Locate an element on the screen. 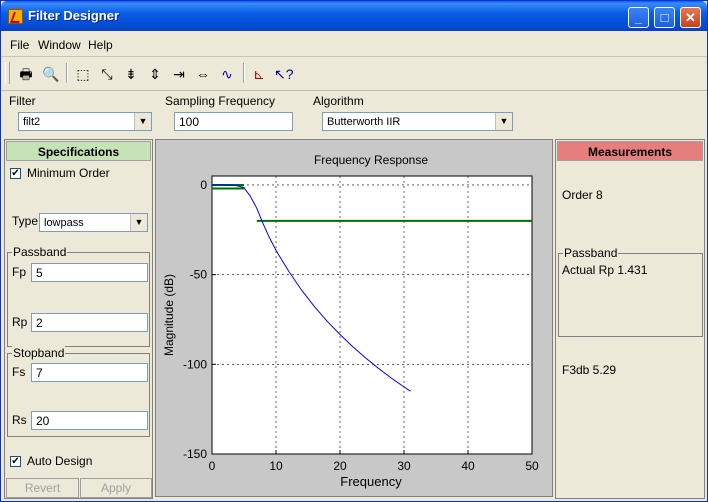 The image size is (708, 502). maximize-icon: □ is located at coordinates (664, 17).